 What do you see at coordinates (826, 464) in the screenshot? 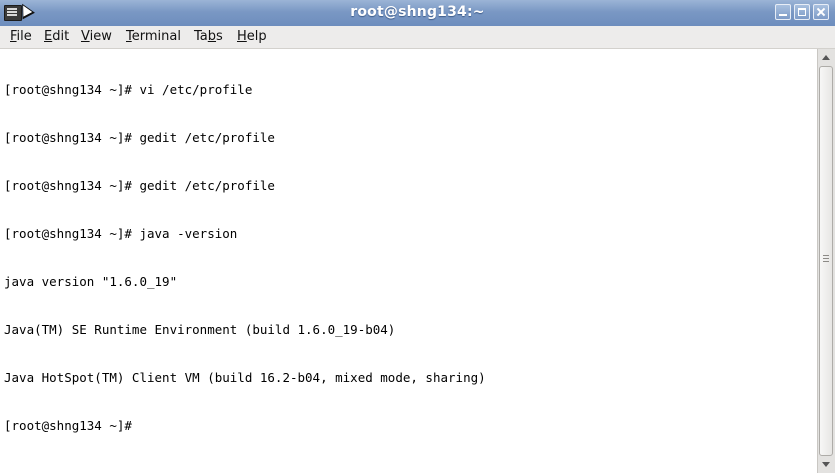
I see `scroll-down-arrow-icon` at bounding box center [826, 464].